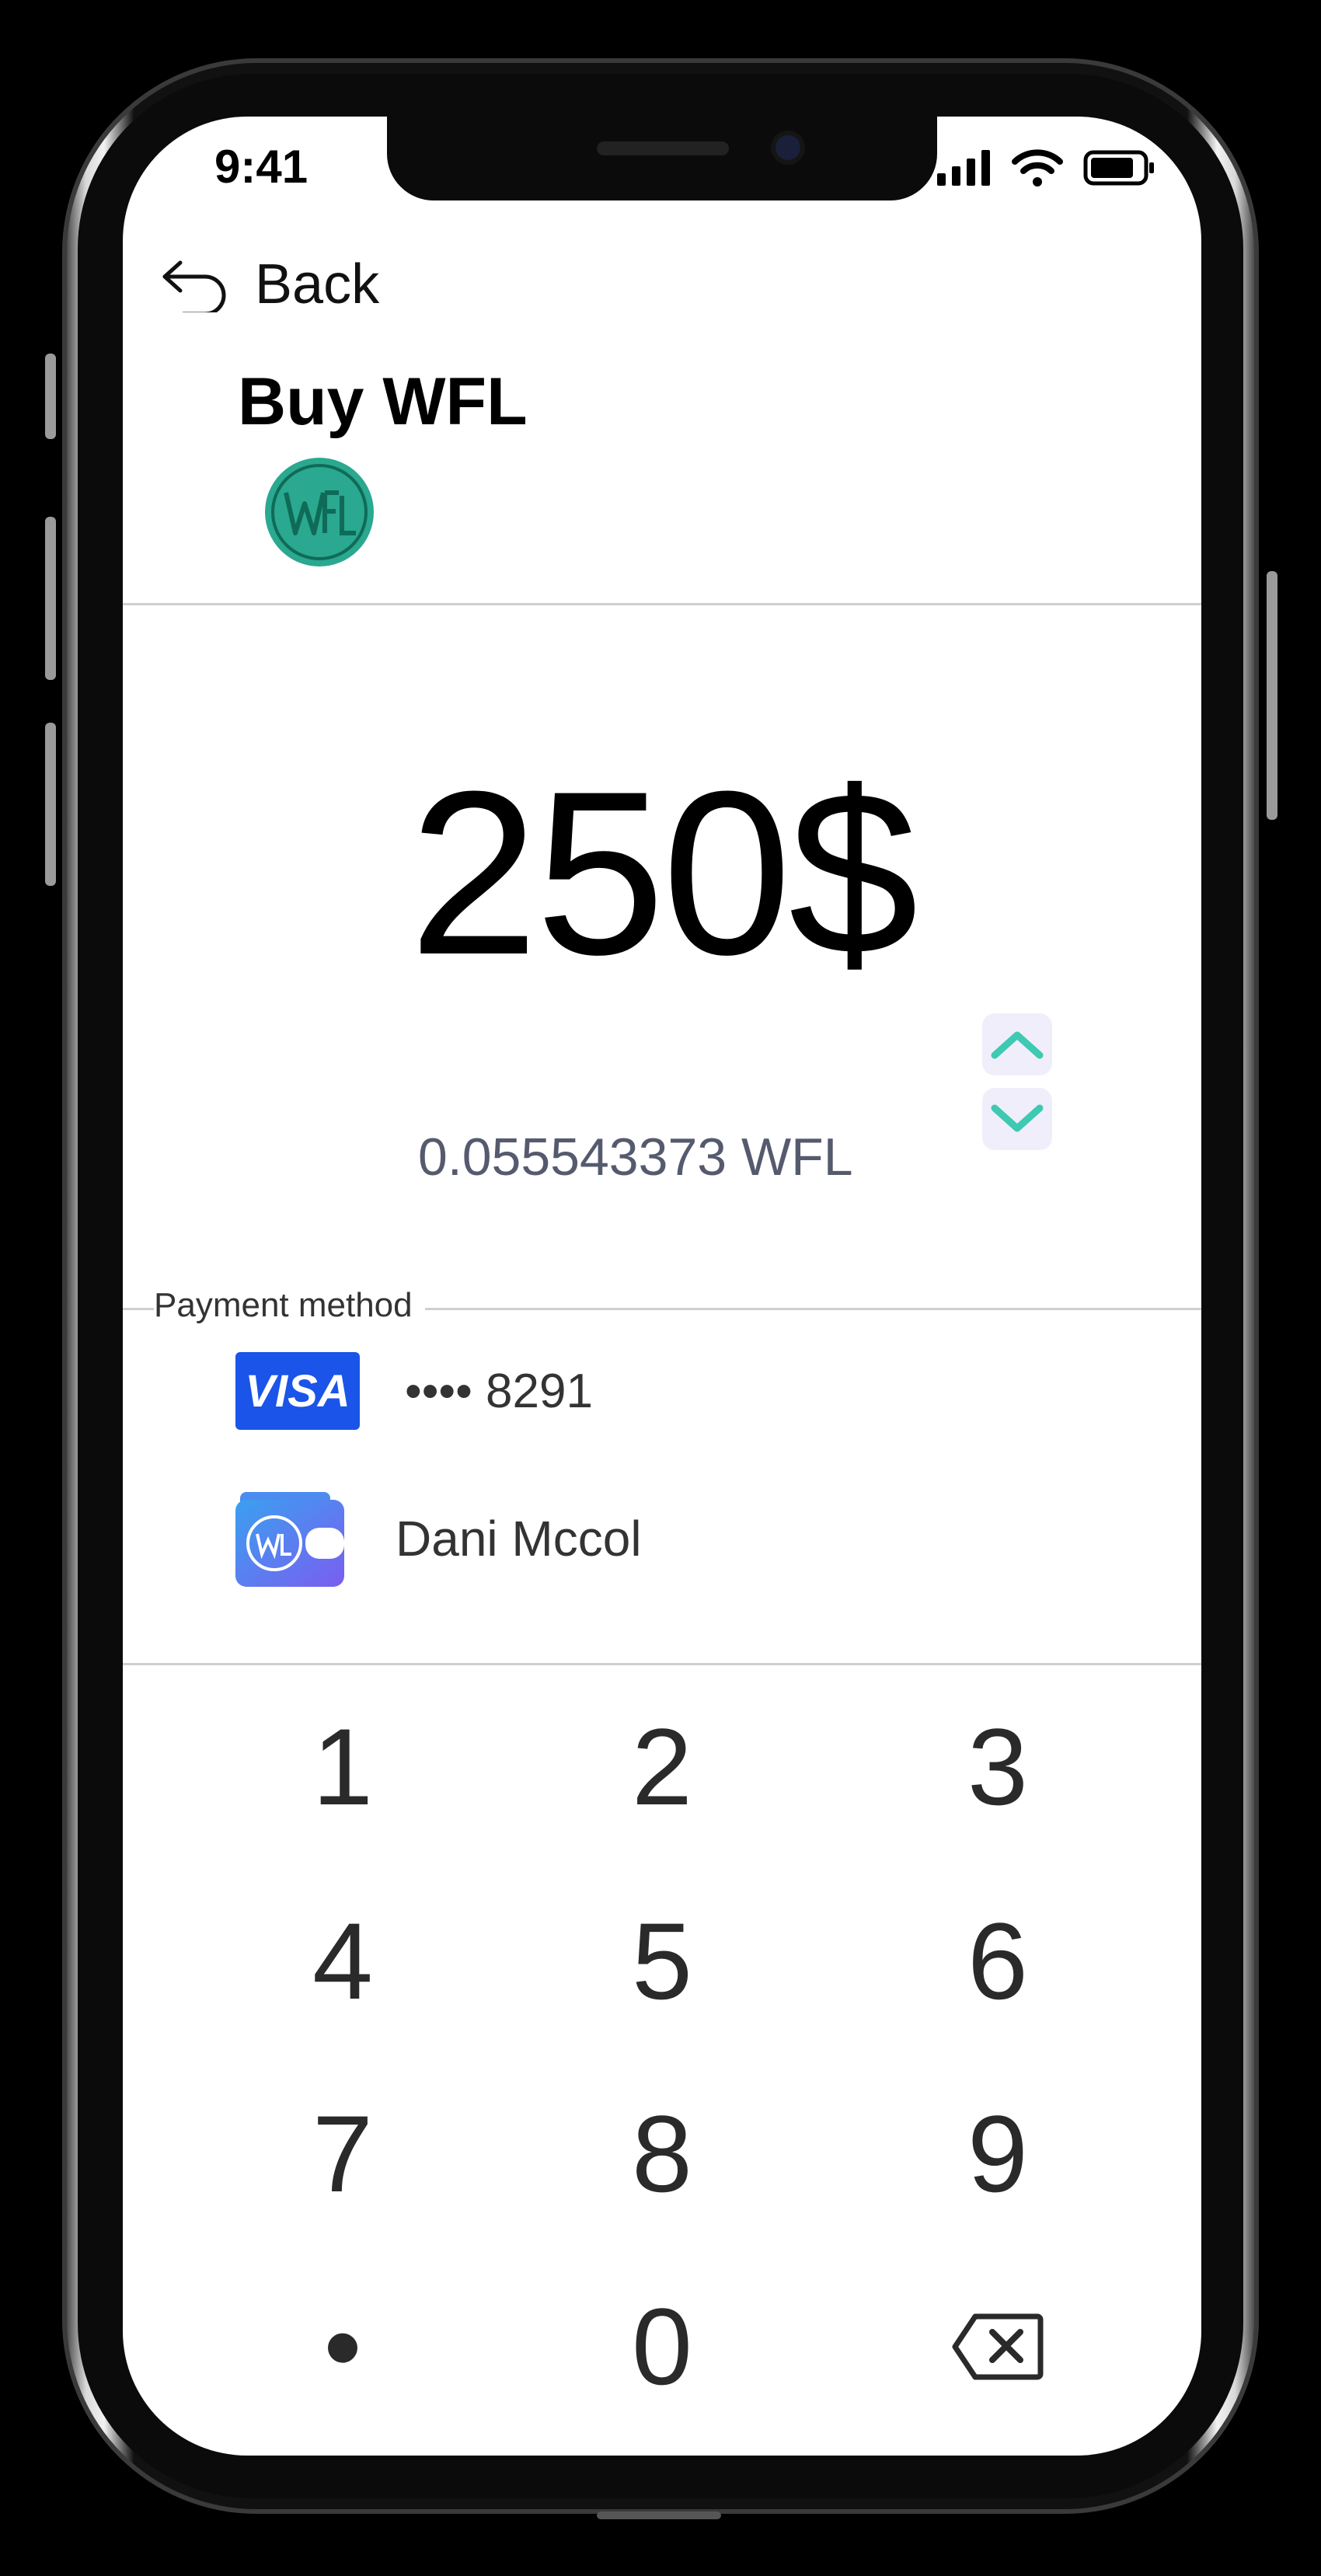  I want to click on signal-icon, so click(963, 168).